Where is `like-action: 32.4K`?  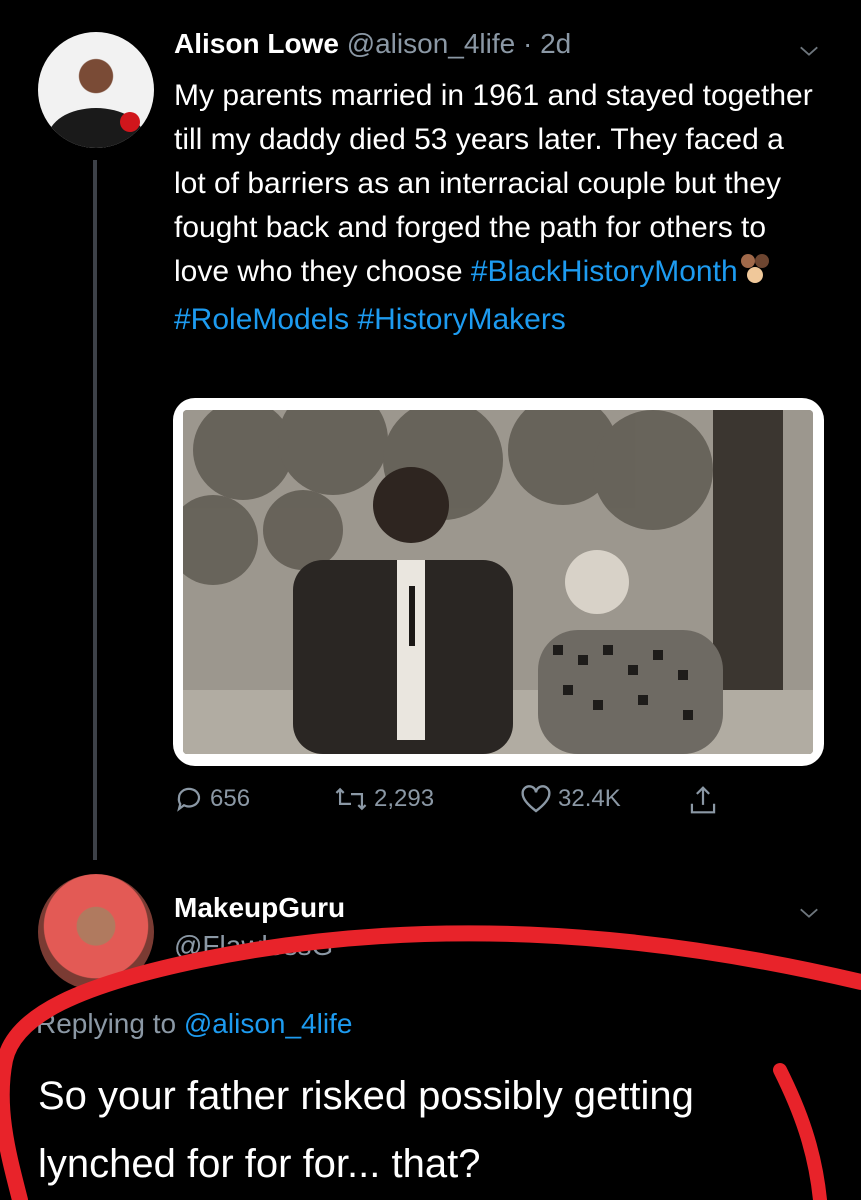
like-action: 32.4K is located at coordinates (570, 799).